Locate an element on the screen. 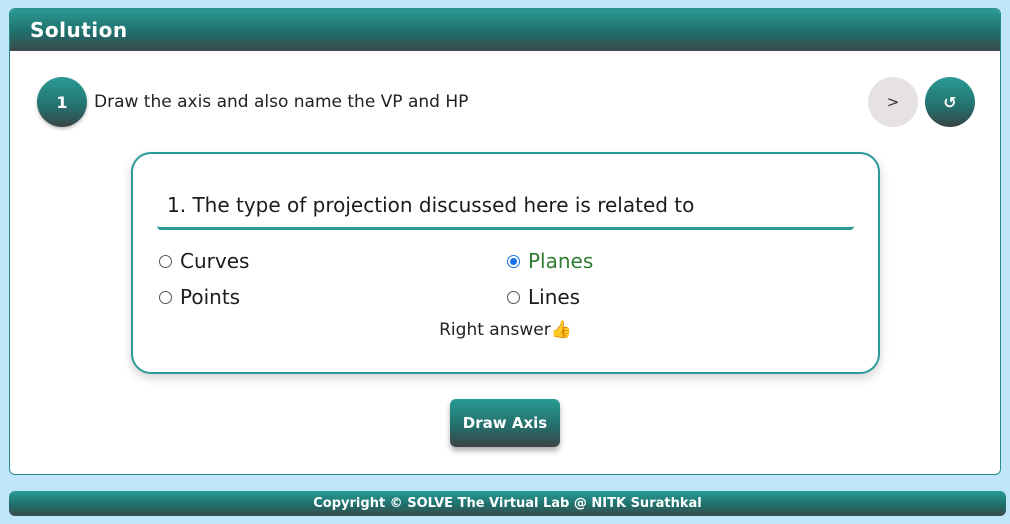  option-label: Lines is located at coordinates (554, 297).